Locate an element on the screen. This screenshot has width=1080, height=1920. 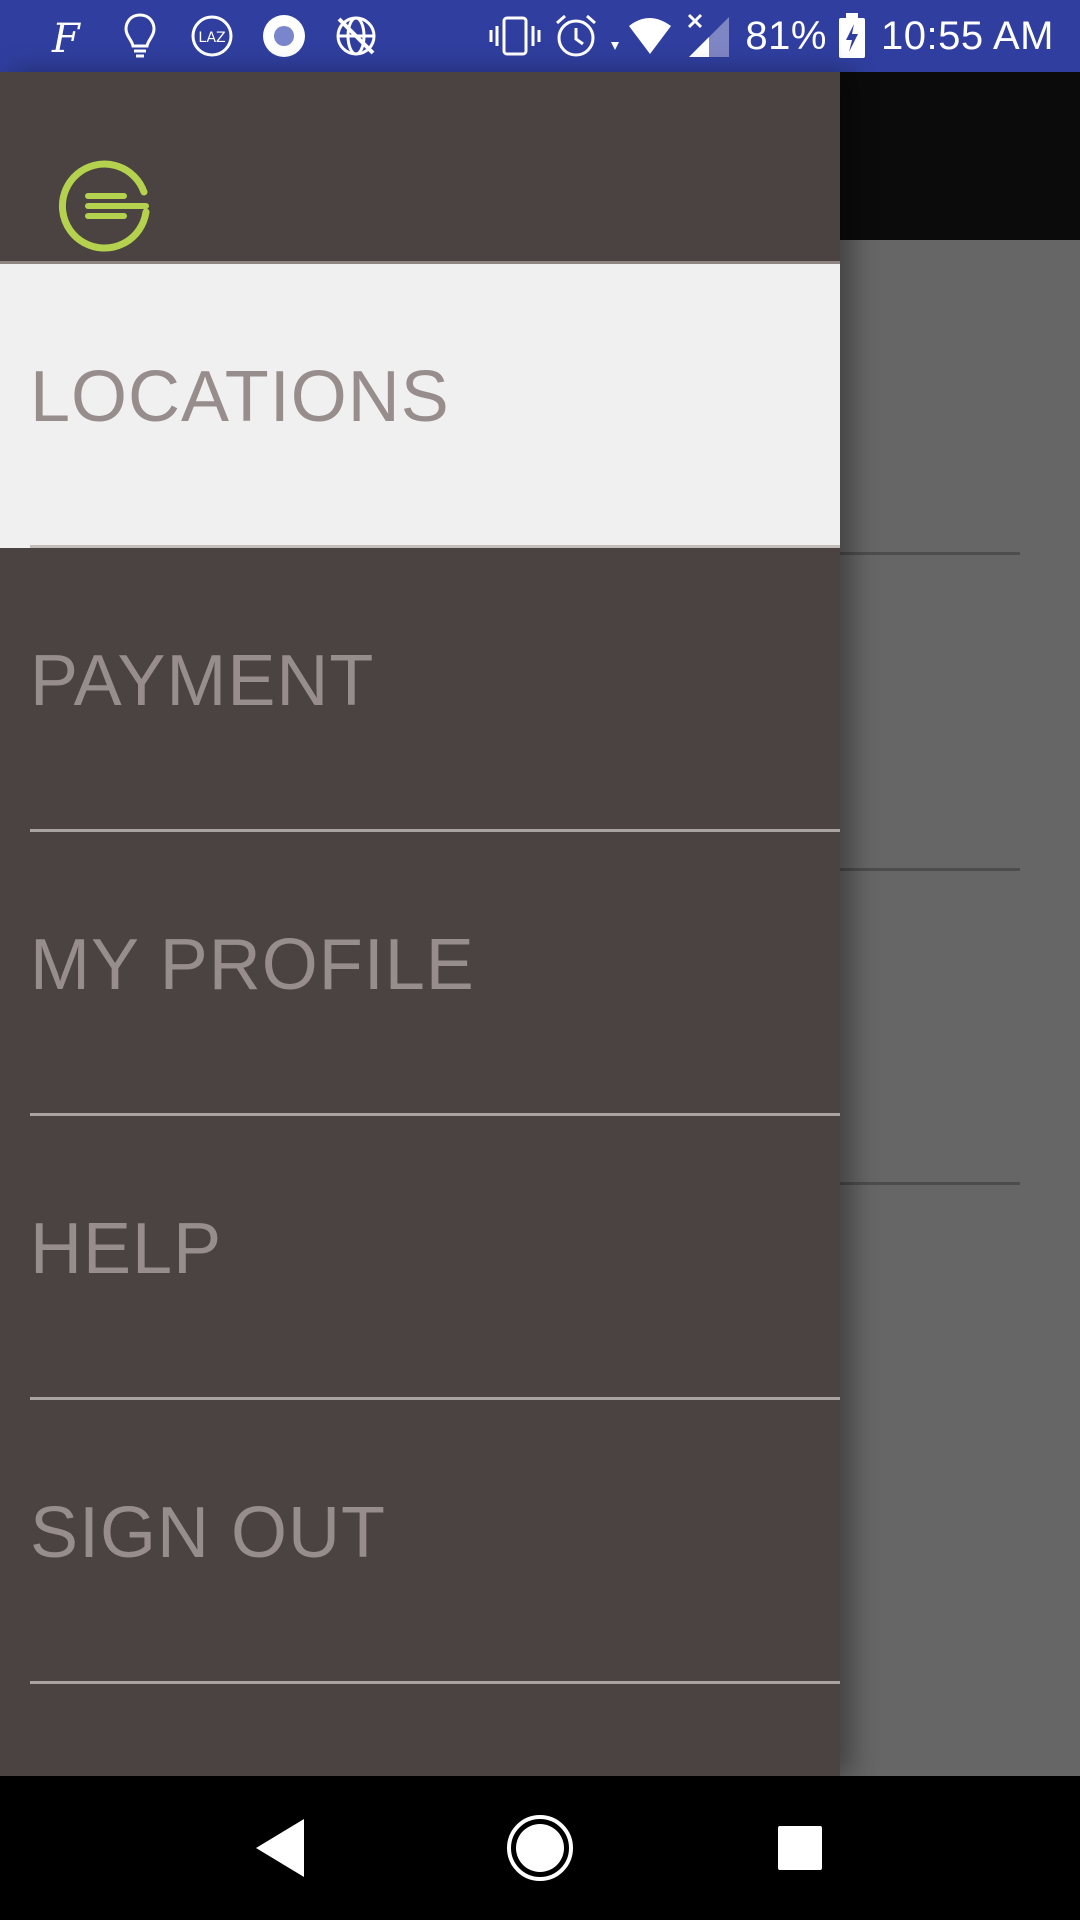
svg-text: F is located at coordinates (66, 37).